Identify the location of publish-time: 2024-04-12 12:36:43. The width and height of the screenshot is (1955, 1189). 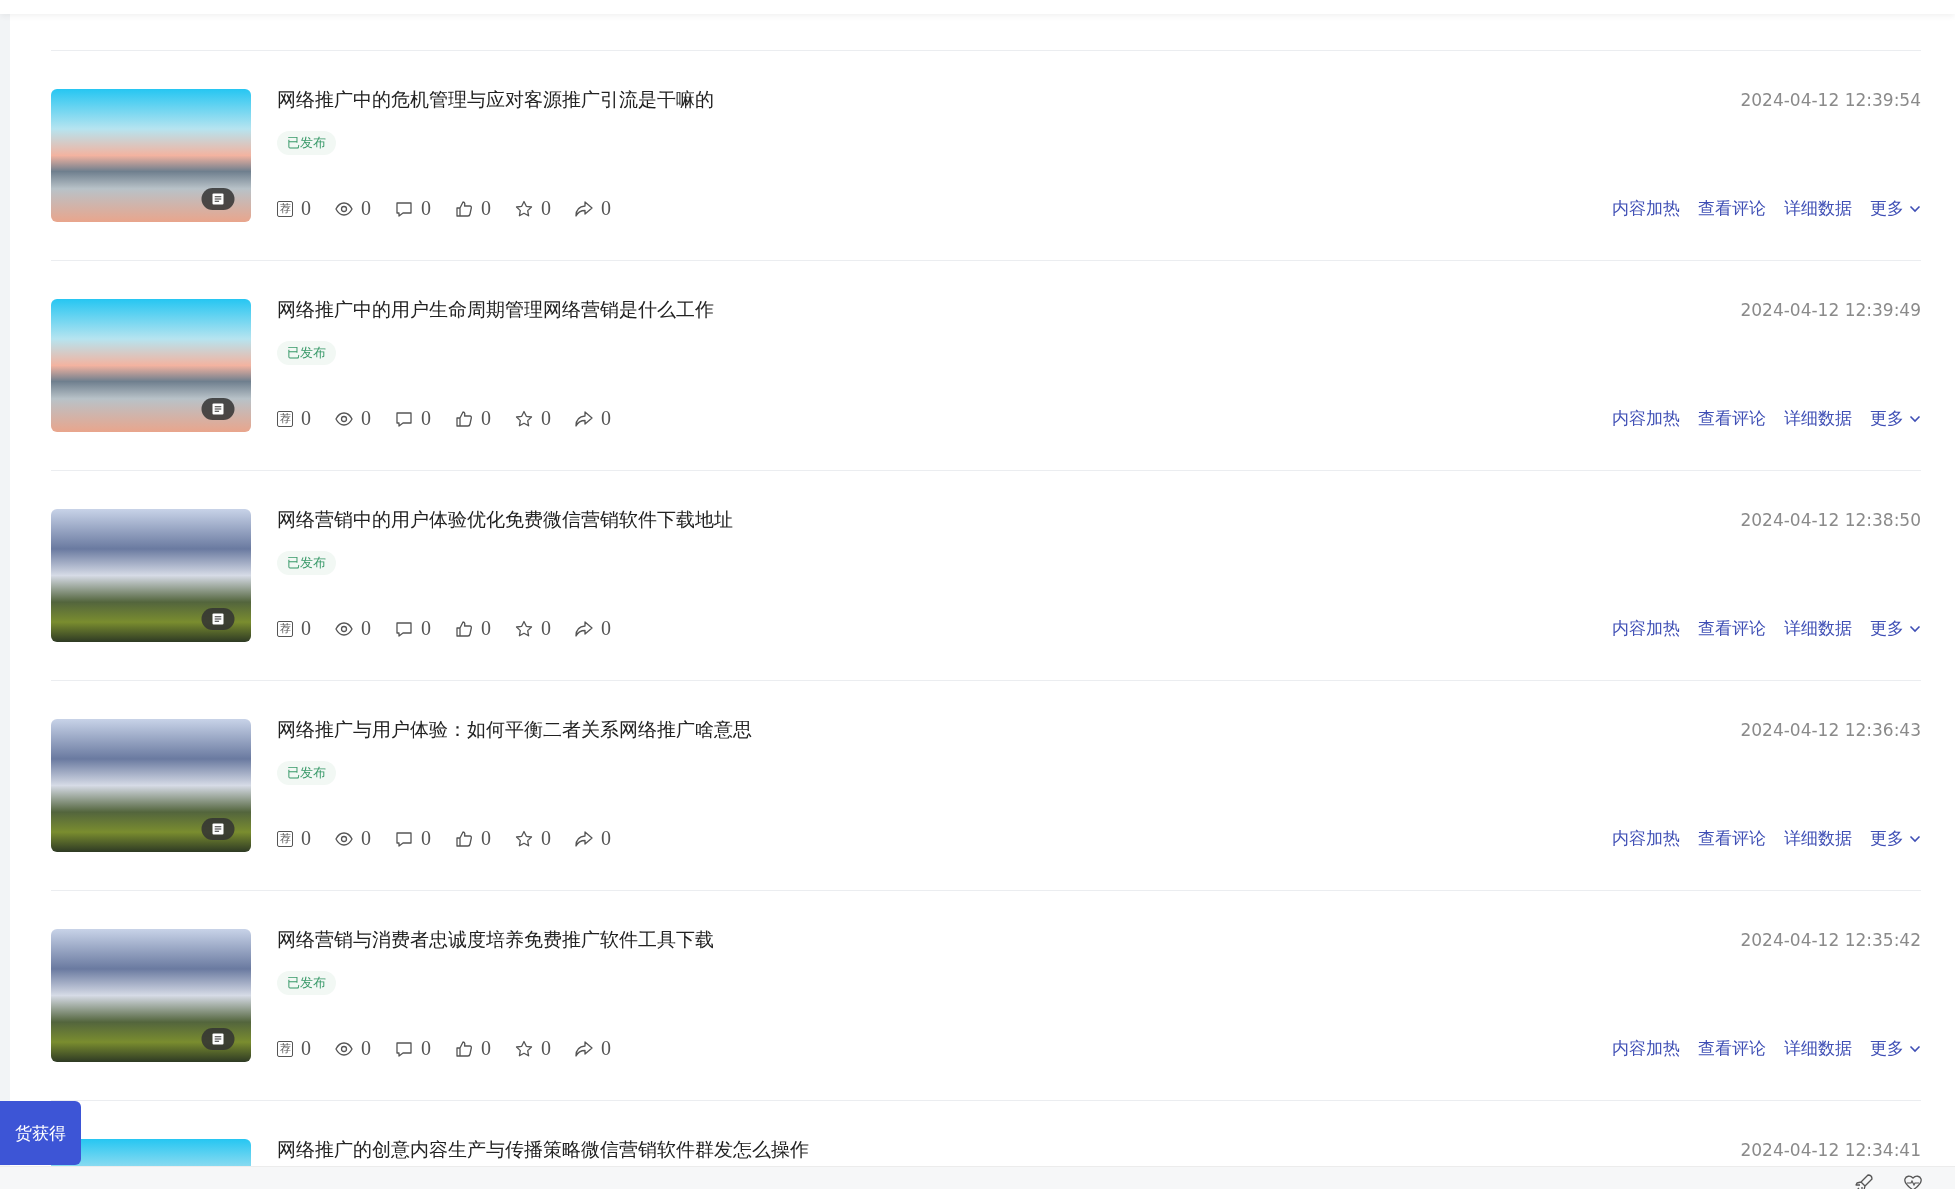
(1830, 730).